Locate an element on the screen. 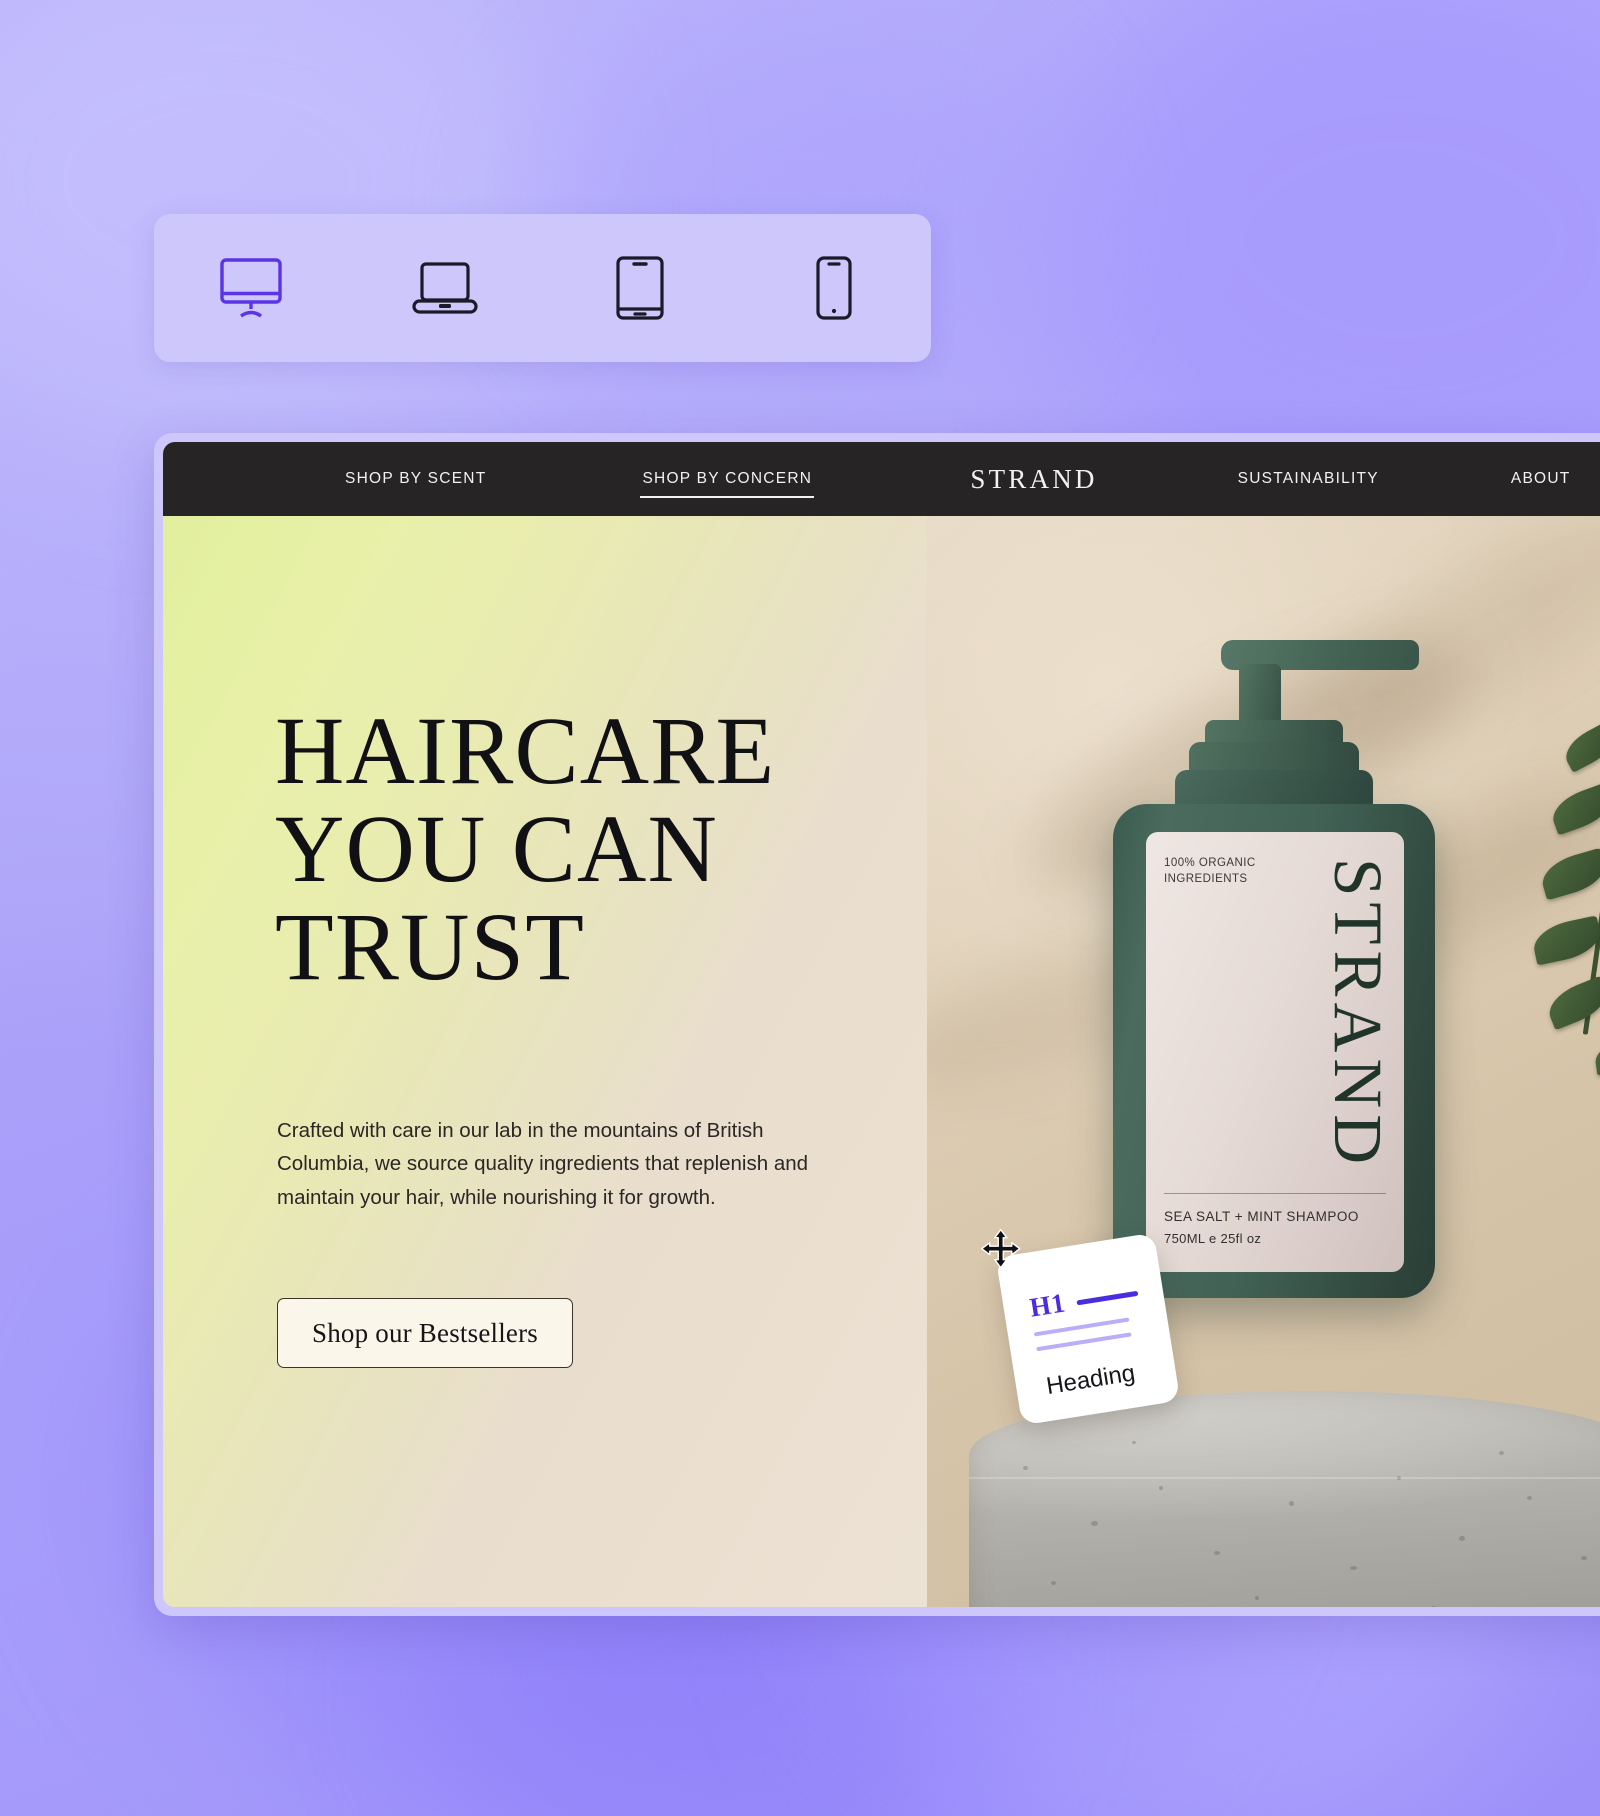 This screenshot has height=1816, width=1600. device-toggle-desktop: Desktop is located at coordinates (251, 288).